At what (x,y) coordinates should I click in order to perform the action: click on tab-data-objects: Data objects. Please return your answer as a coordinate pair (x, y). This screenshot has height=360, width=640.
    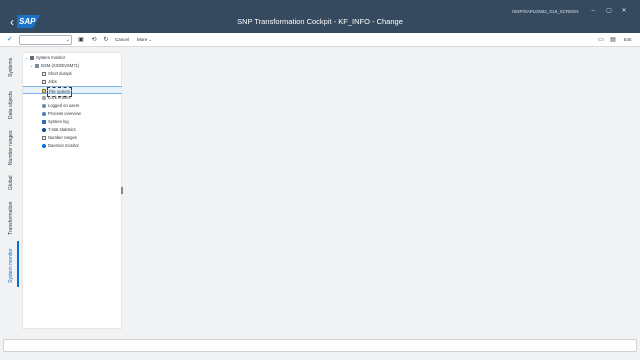
    Looking at the image, I should click on (11, 105).